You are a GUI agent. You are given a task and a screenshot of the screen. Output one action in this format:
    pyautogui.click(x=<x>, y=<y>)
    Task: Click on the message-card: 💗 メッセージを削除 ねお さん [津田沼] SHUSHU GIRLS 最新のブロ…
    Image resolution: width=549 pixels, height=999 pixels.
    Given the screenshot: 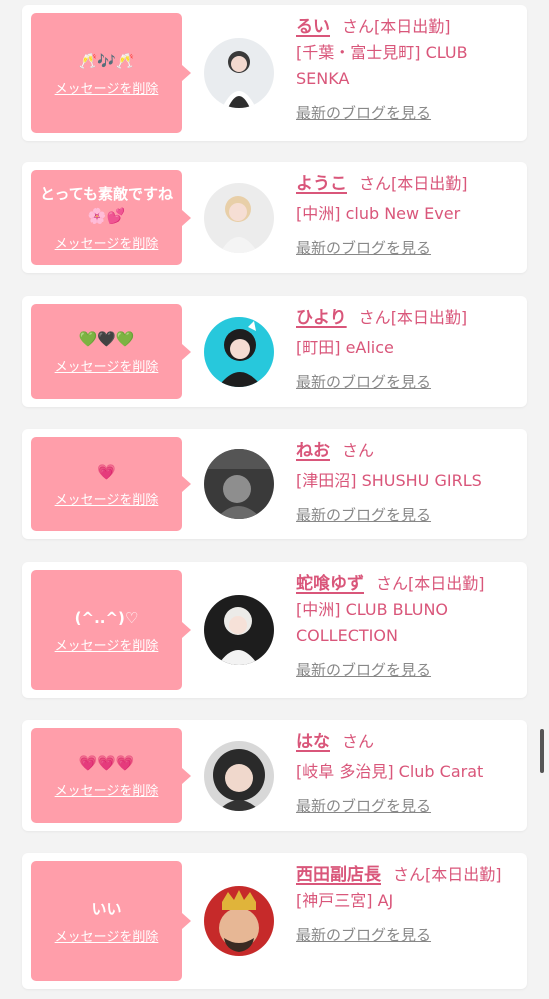 What is the action you would take?
    pyautogui.click(x=274, y=484)
    